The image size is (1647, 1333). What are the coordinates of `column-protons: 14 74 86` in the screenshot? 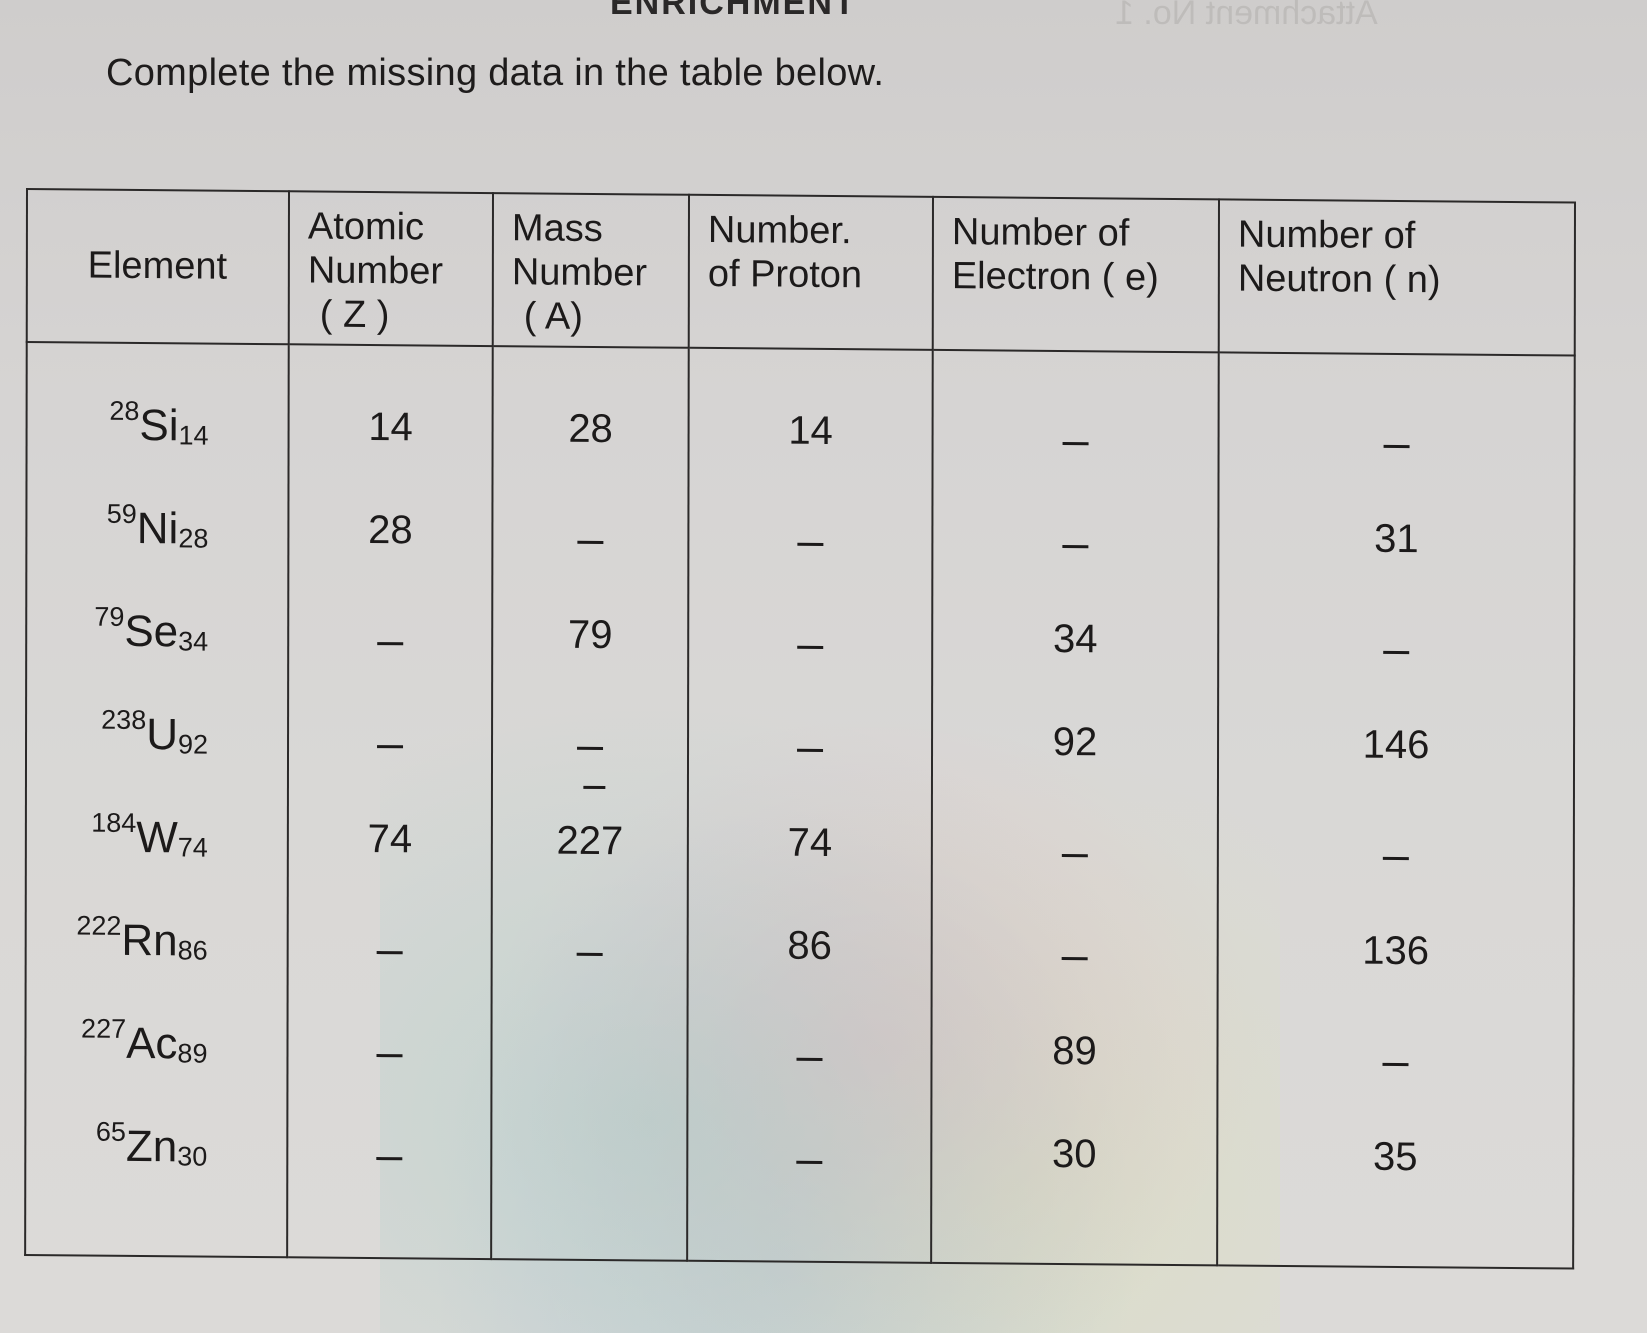 It's located at (810, 805).